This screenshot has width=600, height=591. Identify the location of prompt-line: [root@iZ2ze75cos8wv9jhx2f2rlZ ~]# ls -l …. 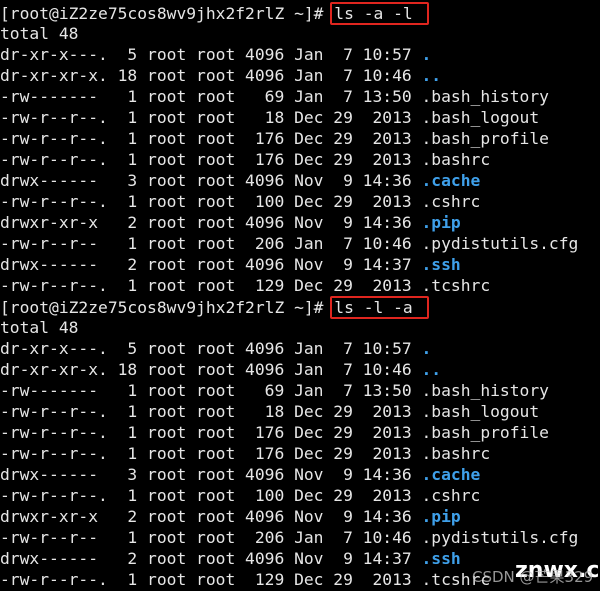
(289, 307).